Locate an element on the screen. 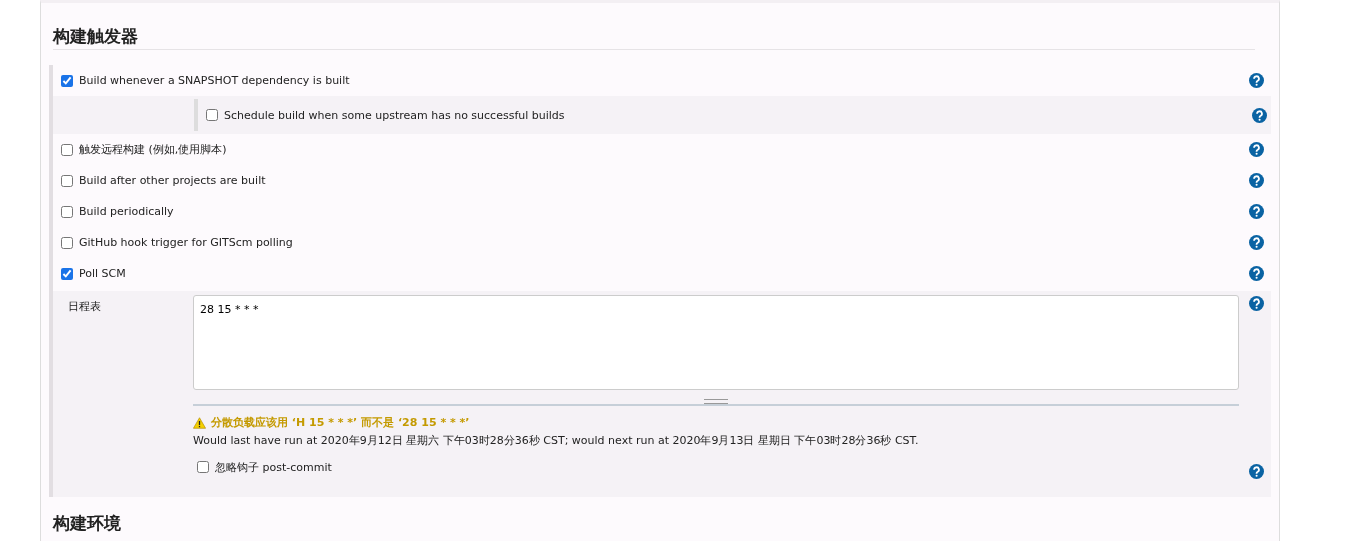  option-label: Build periodically is located at coordinates (126, 211).